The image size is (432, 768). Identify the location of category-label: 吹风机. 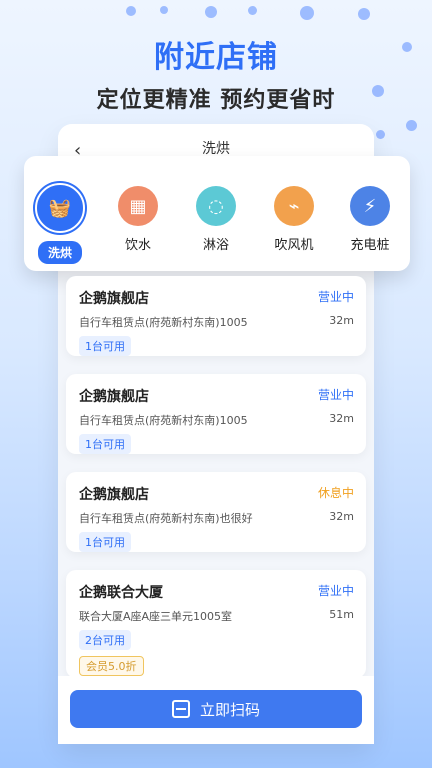
(294, 245).